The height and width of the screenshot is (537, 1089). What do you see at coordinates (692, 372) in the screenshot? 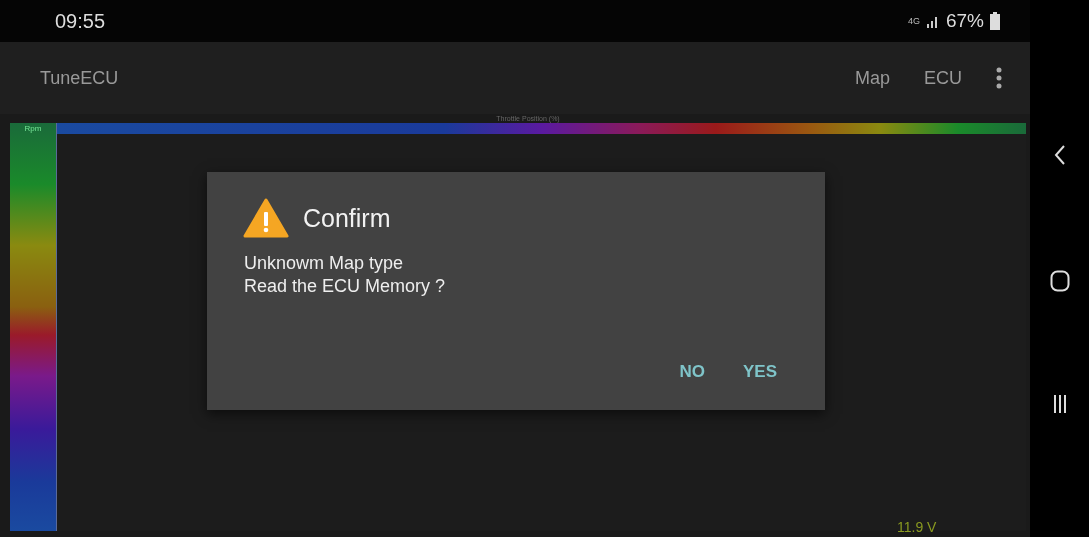
I see `dialog-button: NO` at bounding box center [692, 372].